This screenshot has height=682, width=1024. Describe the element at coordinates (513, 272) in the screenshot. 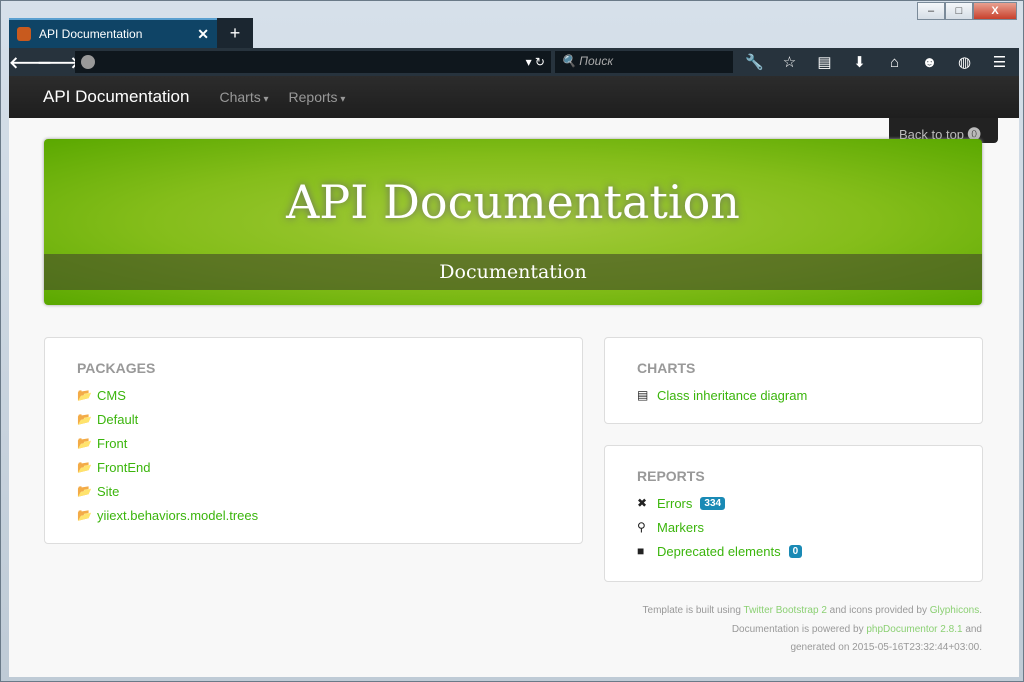

I see `page-subtitle: Documentation` at that location.